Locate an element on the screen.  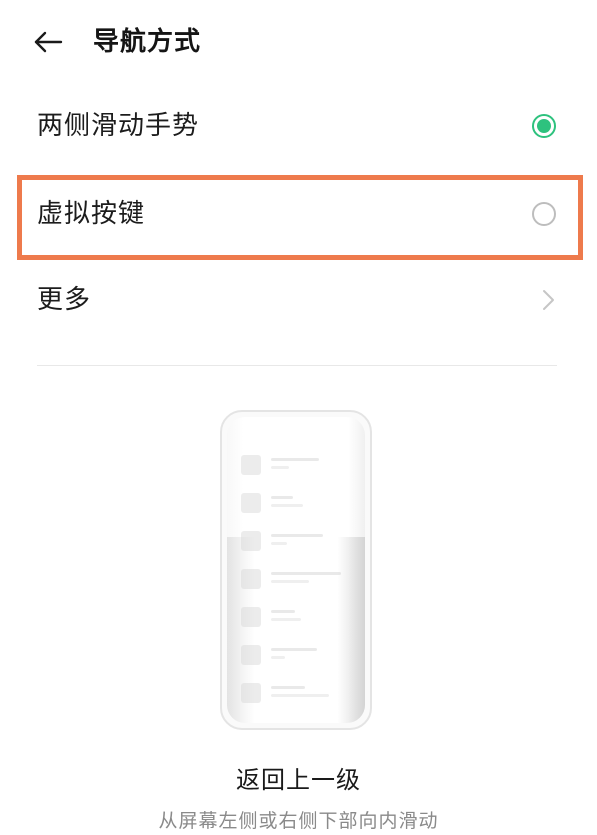
back-button is located at coordinates (48, 42).